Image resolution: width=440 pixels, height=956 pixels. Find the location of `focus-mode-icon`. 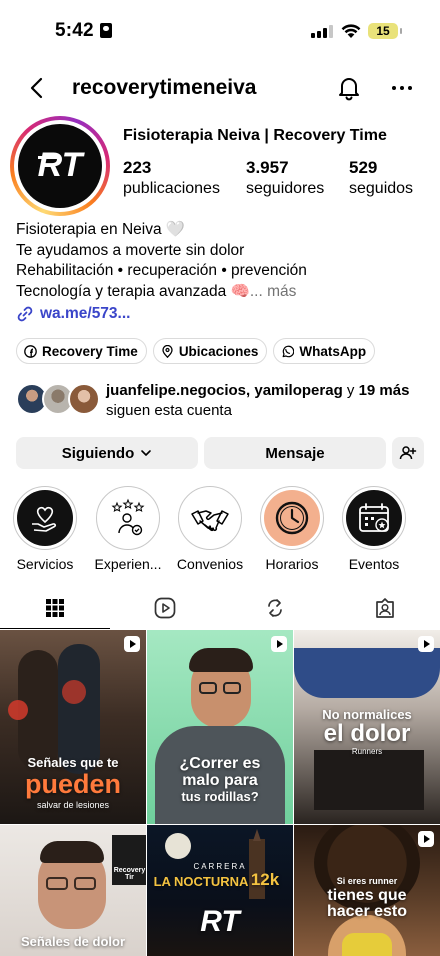

focus-mode-icon is located at coordinates (106, 30).